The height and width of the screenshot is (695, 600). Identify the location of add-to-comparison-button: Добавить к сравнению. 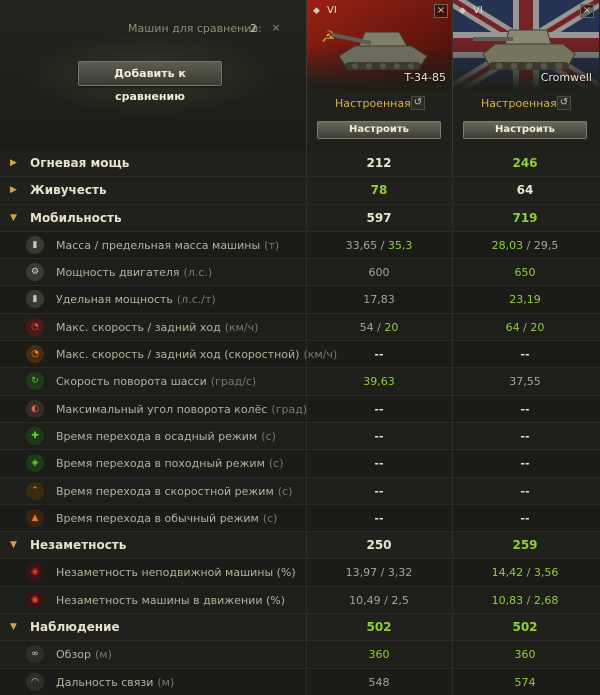
(150, 82).